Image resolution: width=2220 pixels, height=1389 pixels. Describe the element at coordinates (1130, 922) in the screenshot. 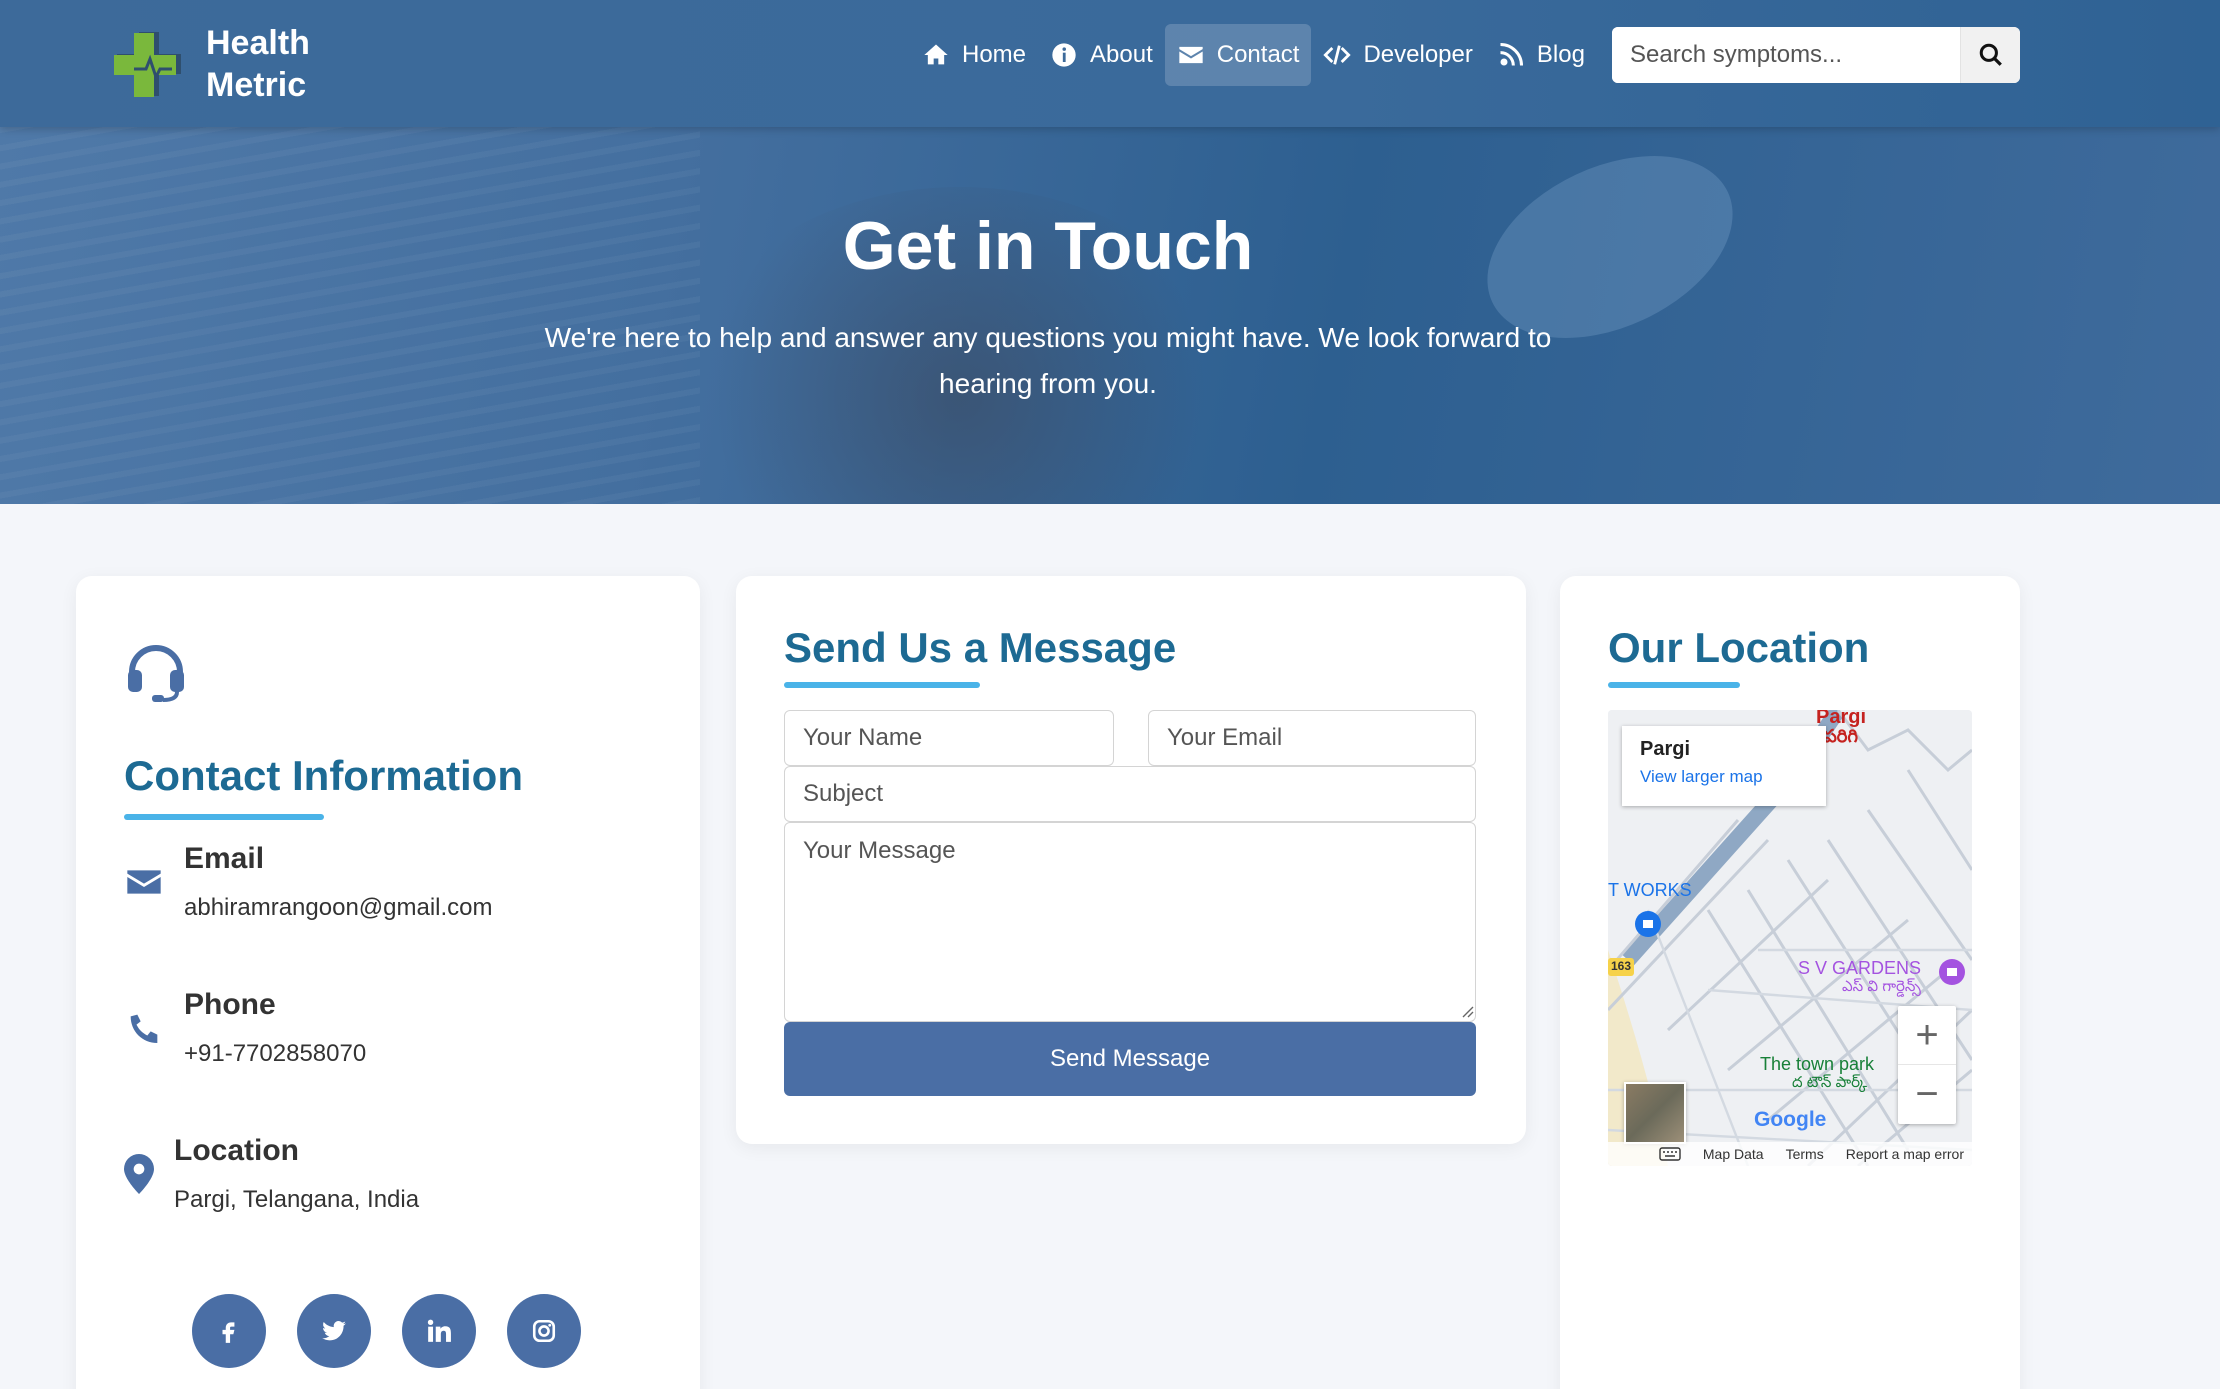

I see `message-textarea: Your Message` at that location.